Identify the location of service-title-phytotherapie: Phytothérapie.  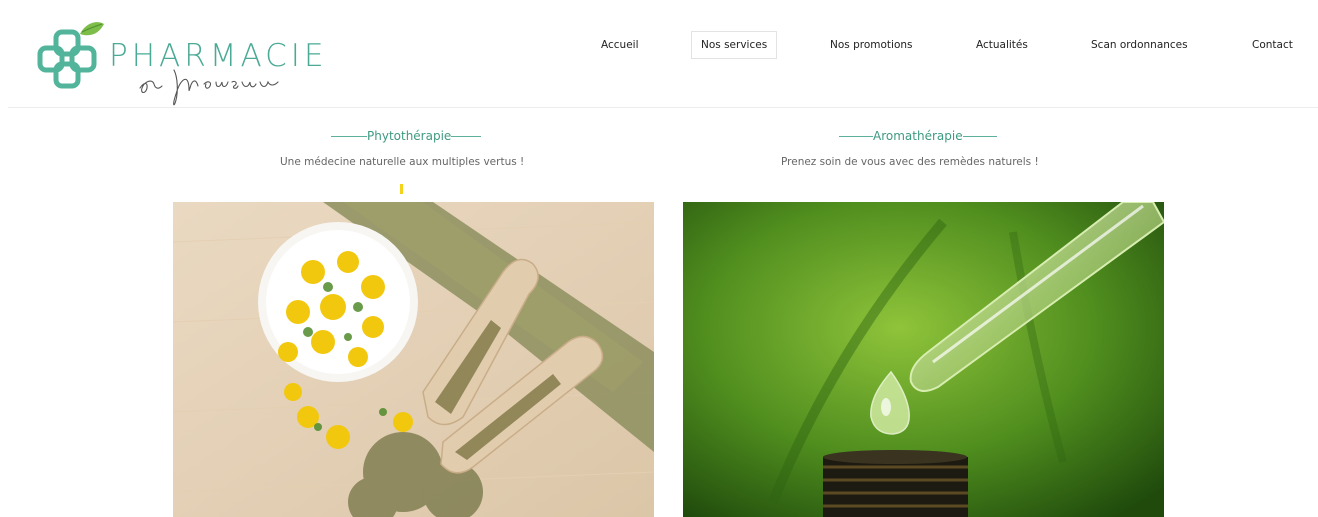
(406, 136).